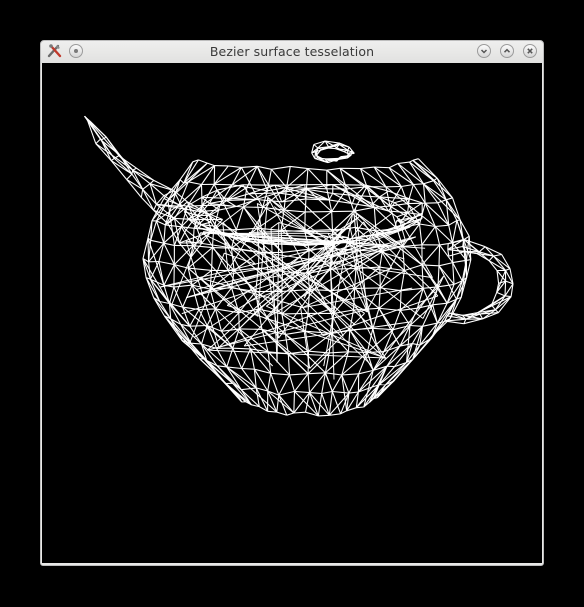 The height and width of the screenshot is (607, 584). I want to click on close-button, so click(530, 51).